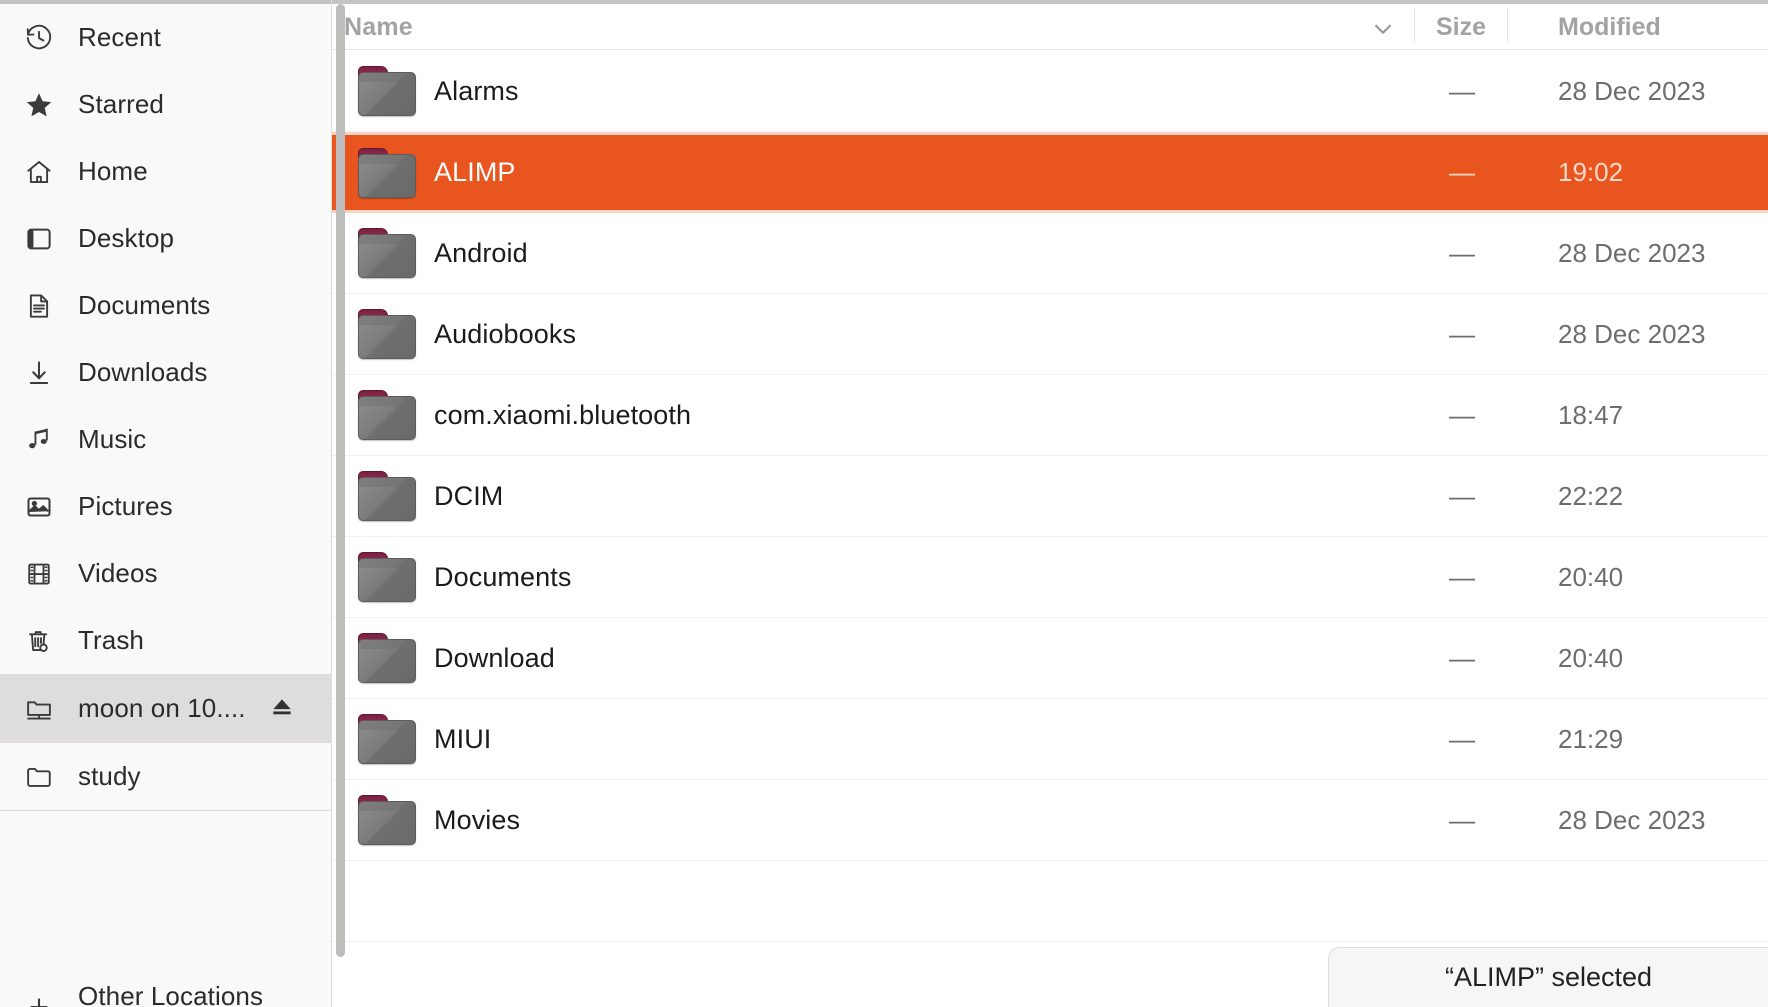 Image resolution: width=1768 pixels, height=1007 pixels. Describe the element at coordinates (165, 238) in the screenshot. I see `sidebar-item-desktop: Desktop` at that location.